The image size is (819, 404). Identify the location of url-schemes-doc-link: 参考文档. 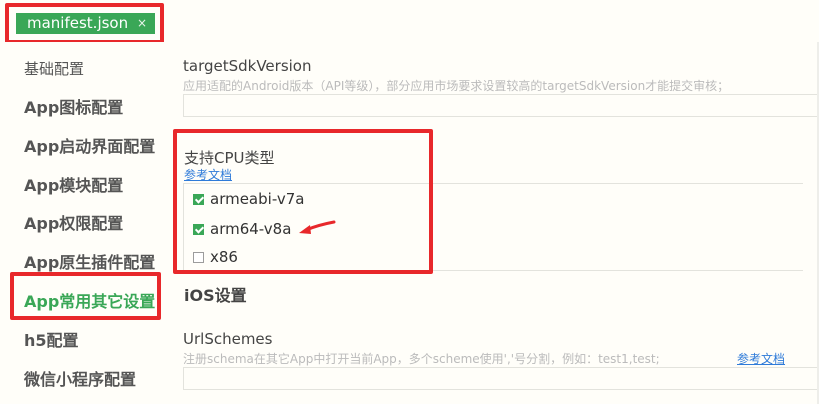
(761, 358).